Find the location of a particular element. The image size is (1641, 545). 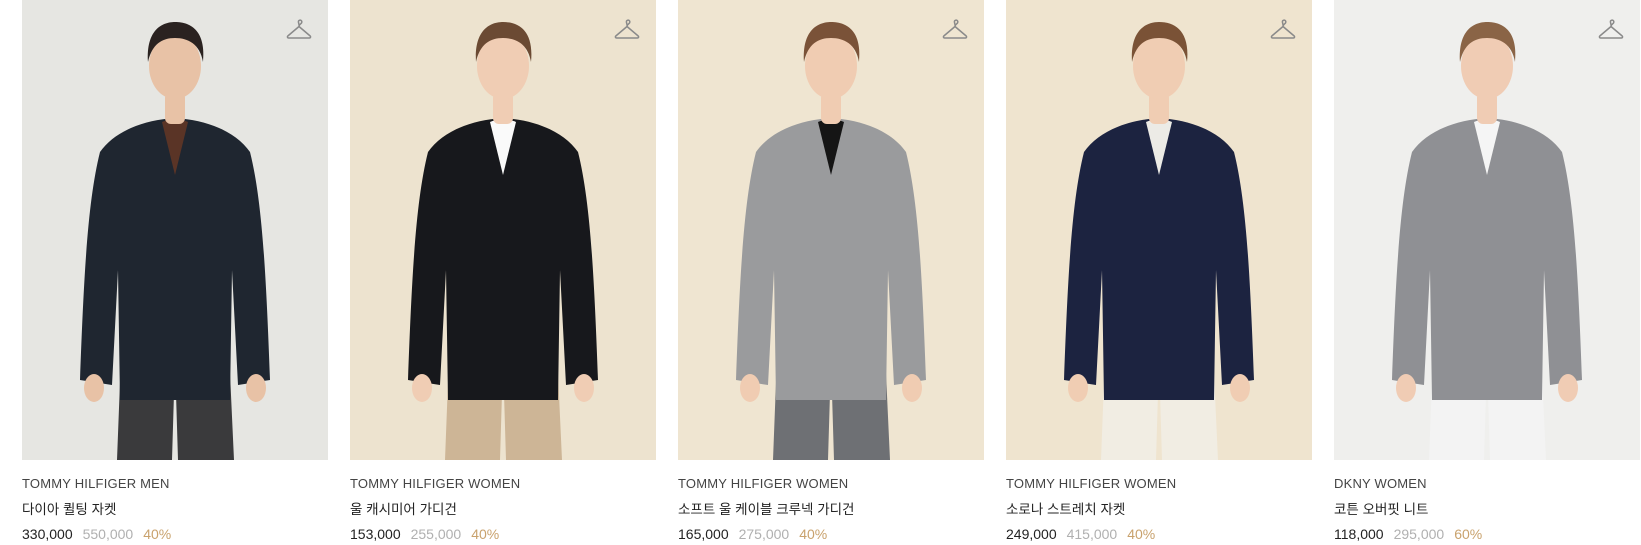

sale-price: 153,000 is located at coordinates (375, 534).